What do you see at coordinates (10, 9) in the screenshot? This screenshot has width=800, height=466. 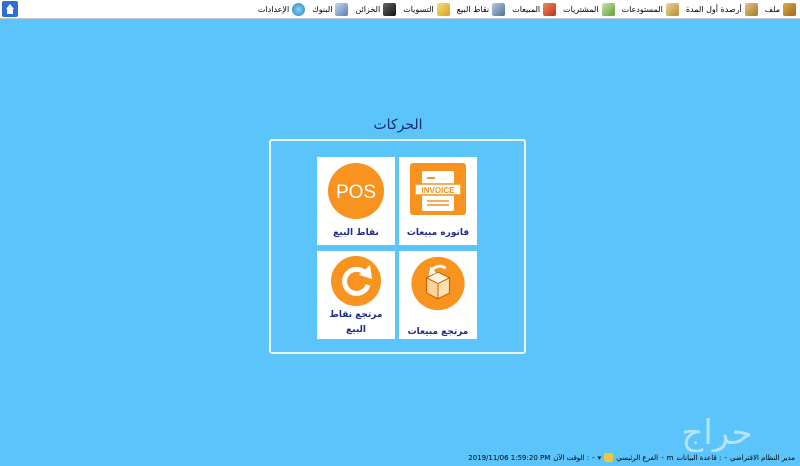 I see `home-icon` at bounding box center [10, 9].